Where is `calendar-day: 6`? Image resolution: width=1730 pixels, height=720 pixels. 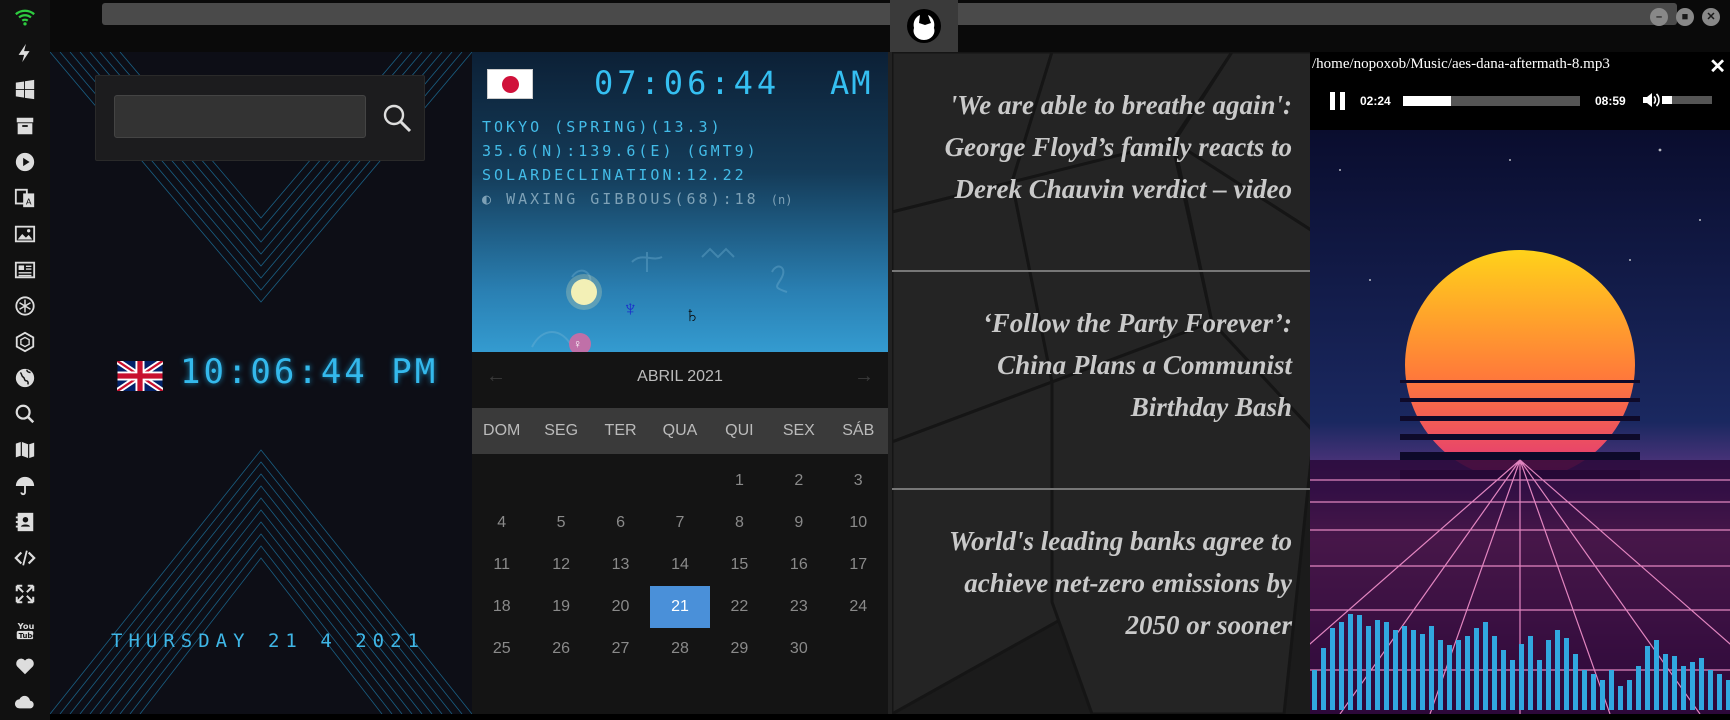
calendar-day: 6 is located at coordinates (620, 523).